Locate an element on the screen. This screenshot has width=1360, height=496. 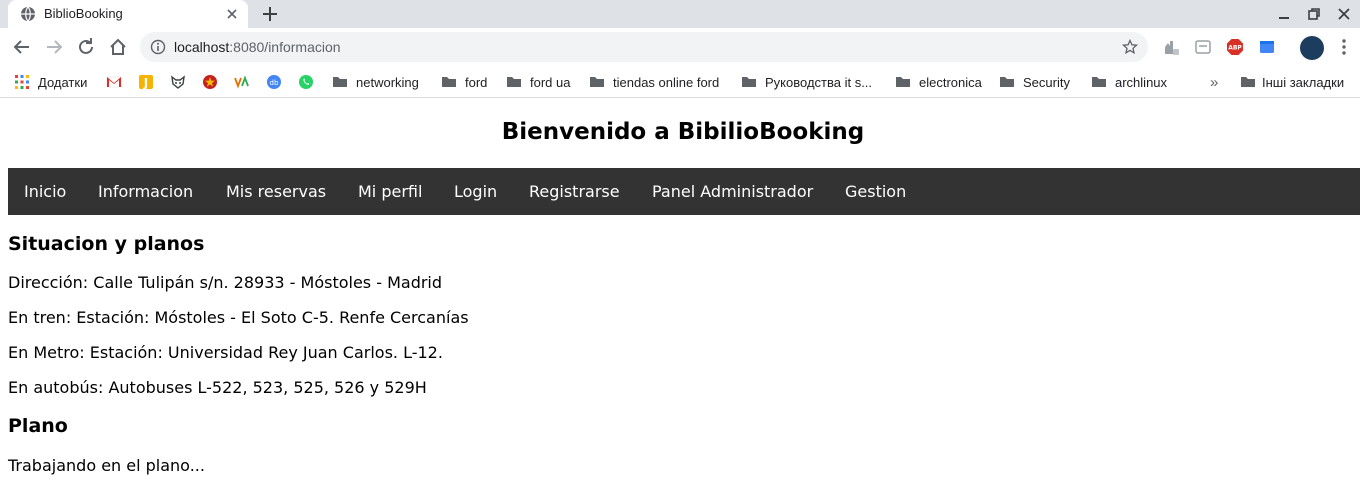
bookmark-folder-archlinux: archlinux is located at coordinates (1129, 82).